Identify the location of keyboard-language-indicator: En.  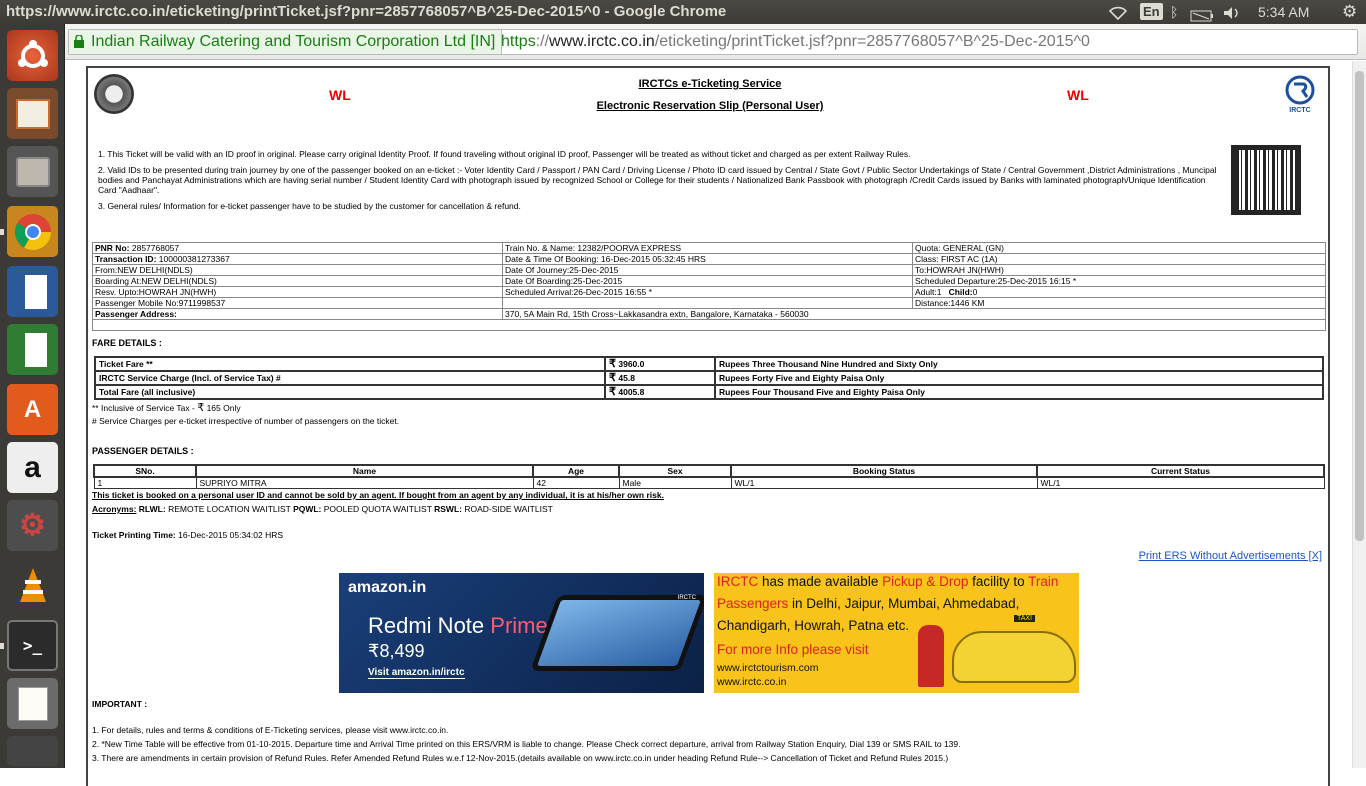
(1151, 11).